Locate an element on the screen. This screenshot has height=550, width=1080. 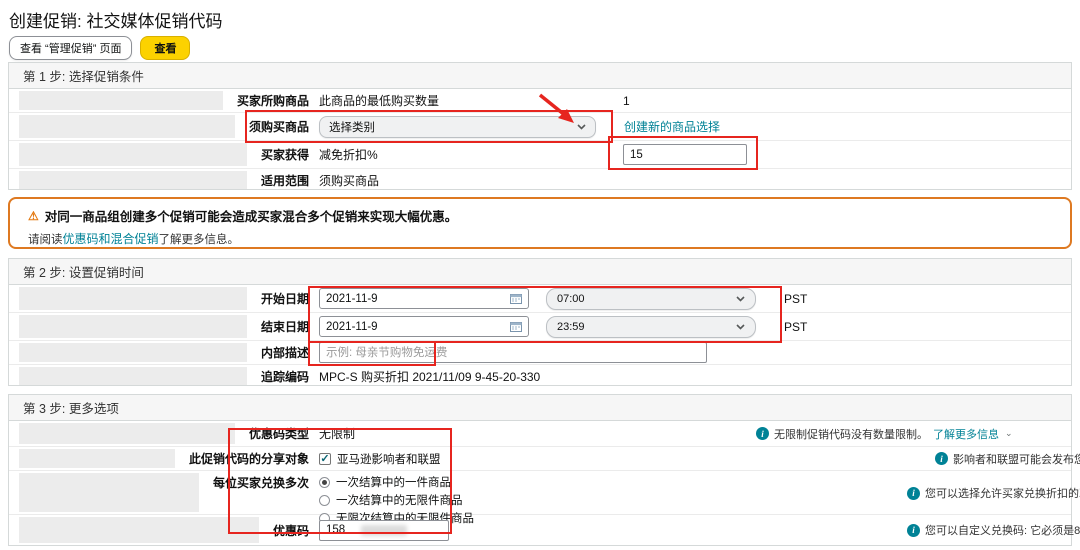
redemption-info-text: 您可以选择允许买家兑换折扣的次数。 is located at coordinates (1002, 494).